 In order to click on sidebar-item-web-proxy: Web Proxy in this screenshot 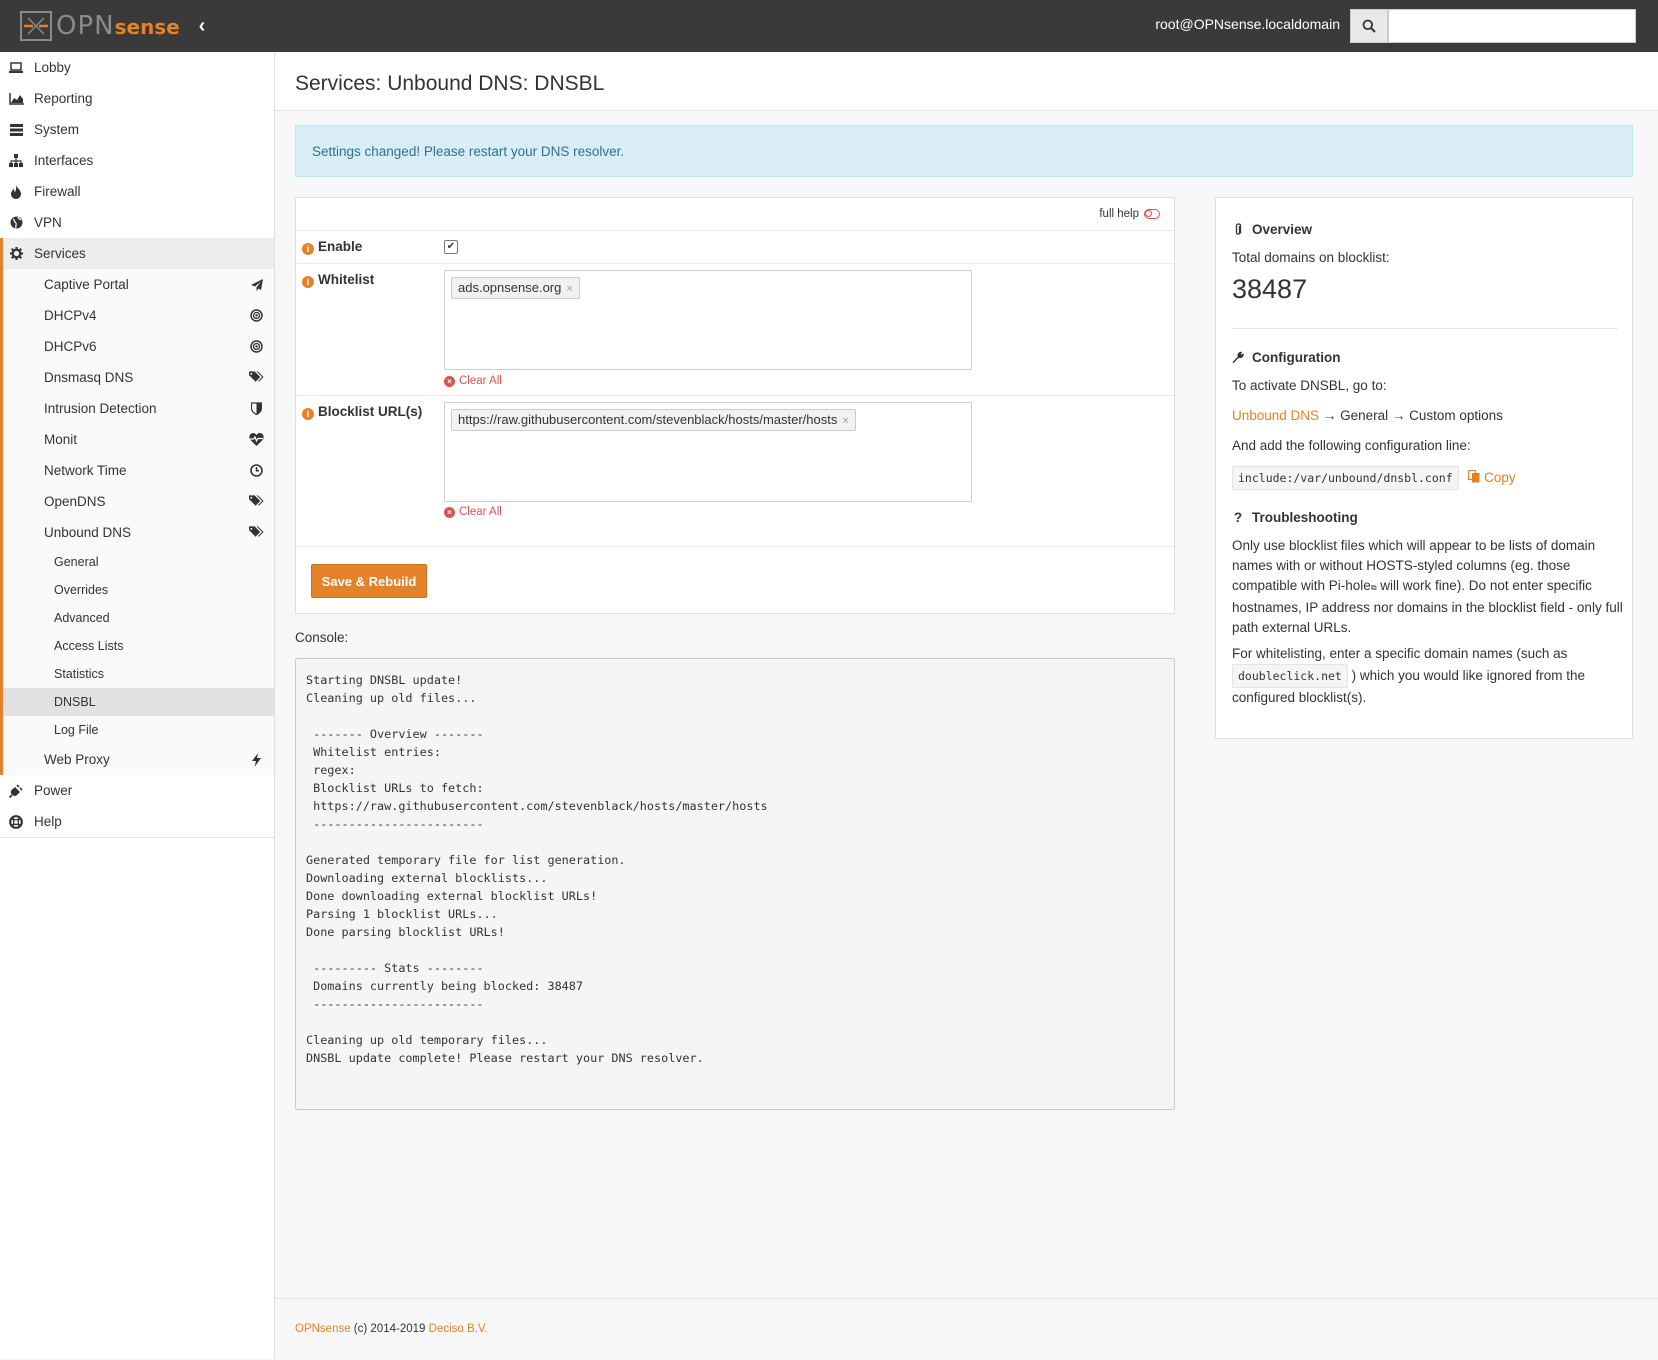, I will do `click(138, 759)`.